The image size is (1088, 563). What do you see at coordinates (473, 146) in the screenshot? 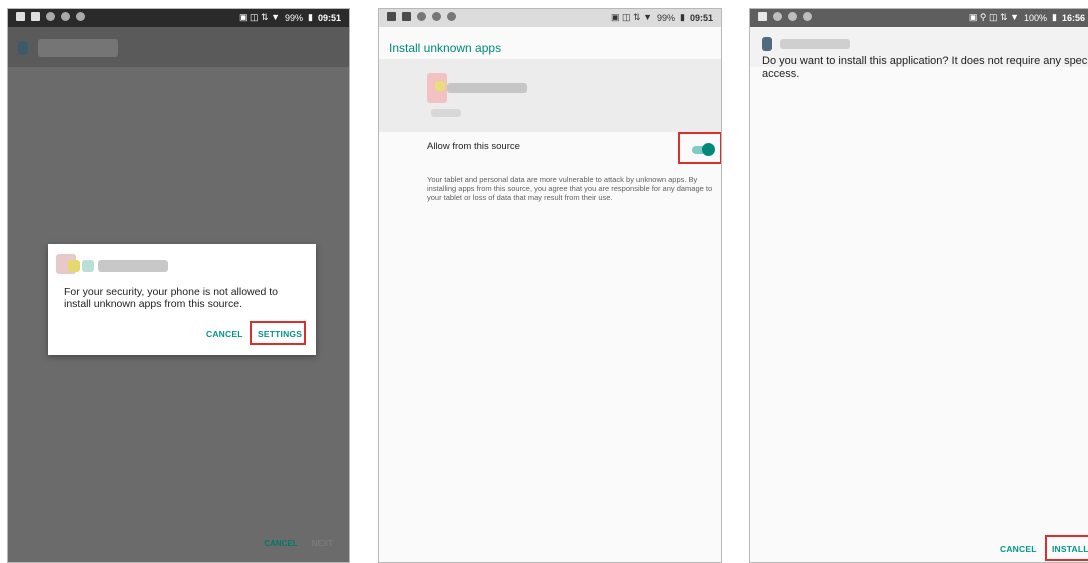
I see `allow-source-label: Allow from this source` at bounding box center [473, 146].